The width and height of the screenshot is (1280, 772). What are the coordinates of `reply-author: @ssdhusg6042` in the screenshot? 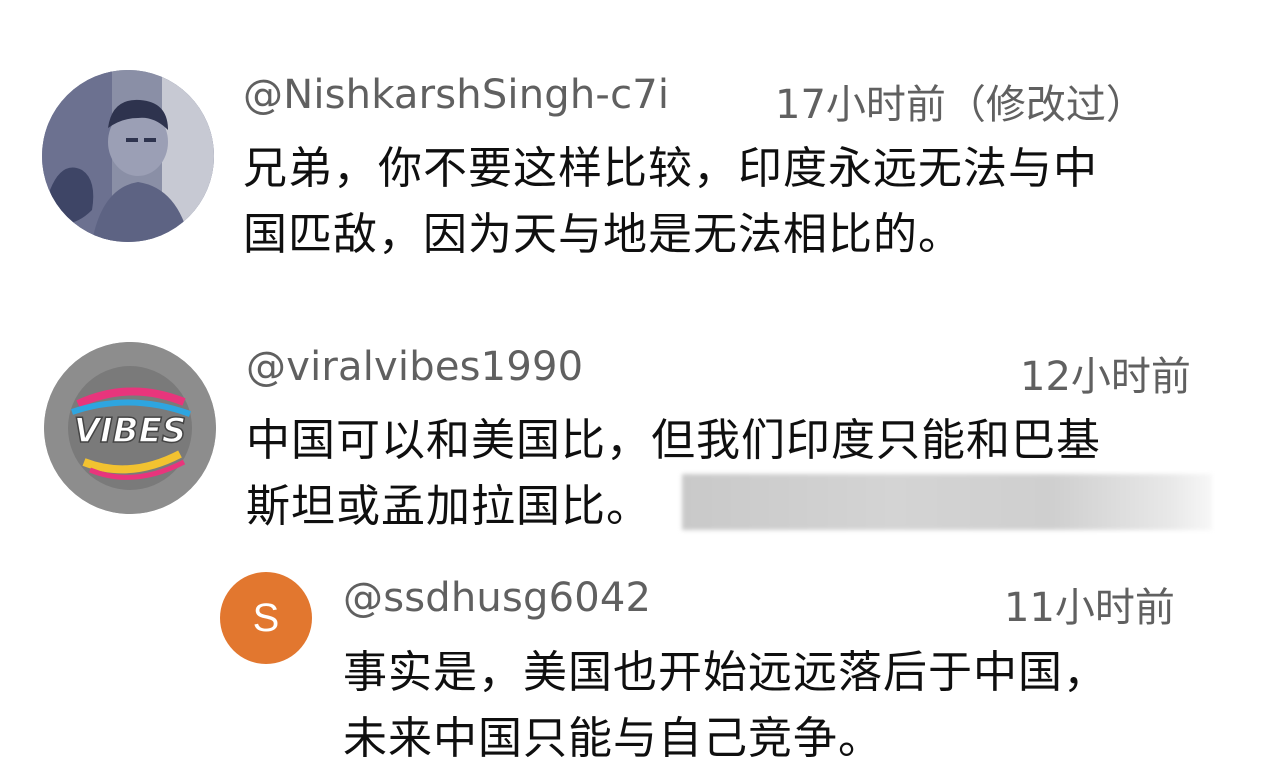 It's located at (497, 598).